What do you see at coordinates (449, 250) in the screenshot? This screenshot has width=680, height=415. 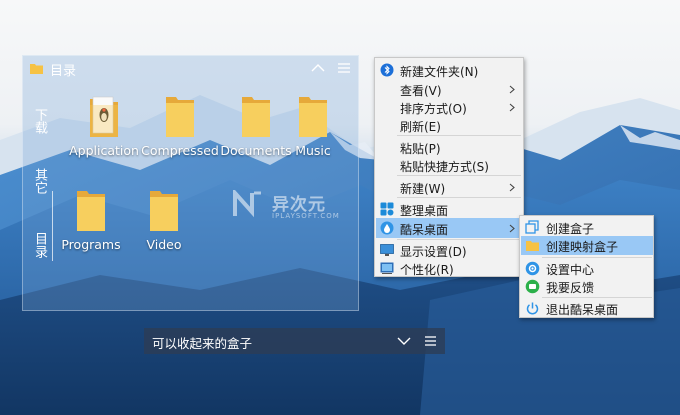 I see `menu-item-display-settings: 显示设置(D)` at bounding box center [449, 250].